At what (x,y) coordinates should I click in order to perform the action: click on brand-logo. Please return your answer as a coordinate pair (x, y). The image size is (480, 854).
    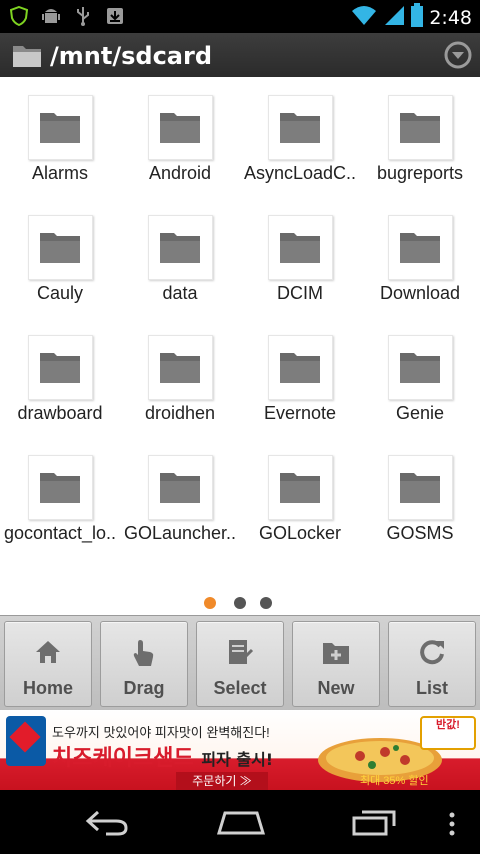
    Looking at the image, I should click on (26, 741).